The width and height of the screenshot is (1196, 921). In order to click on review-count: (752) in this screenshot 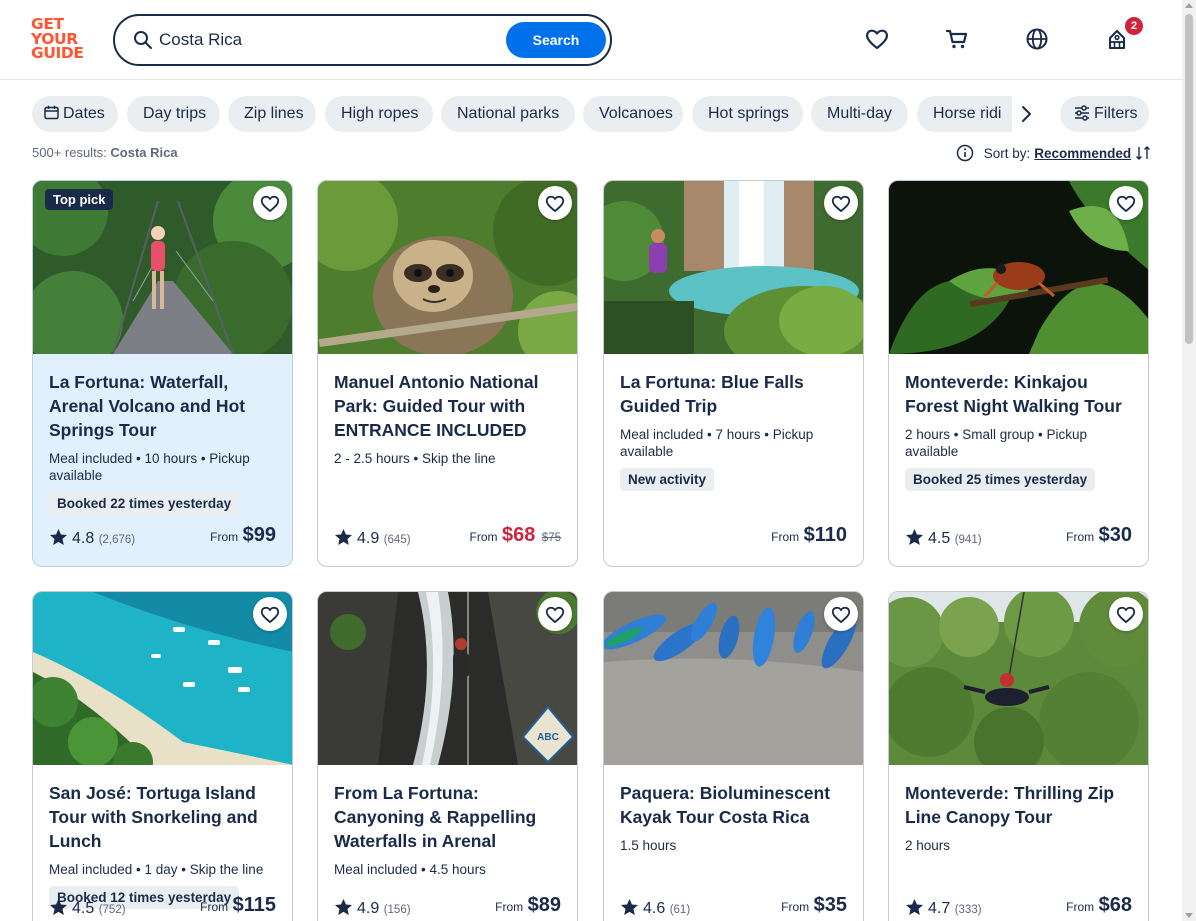, I will do `click(112, 910)`.